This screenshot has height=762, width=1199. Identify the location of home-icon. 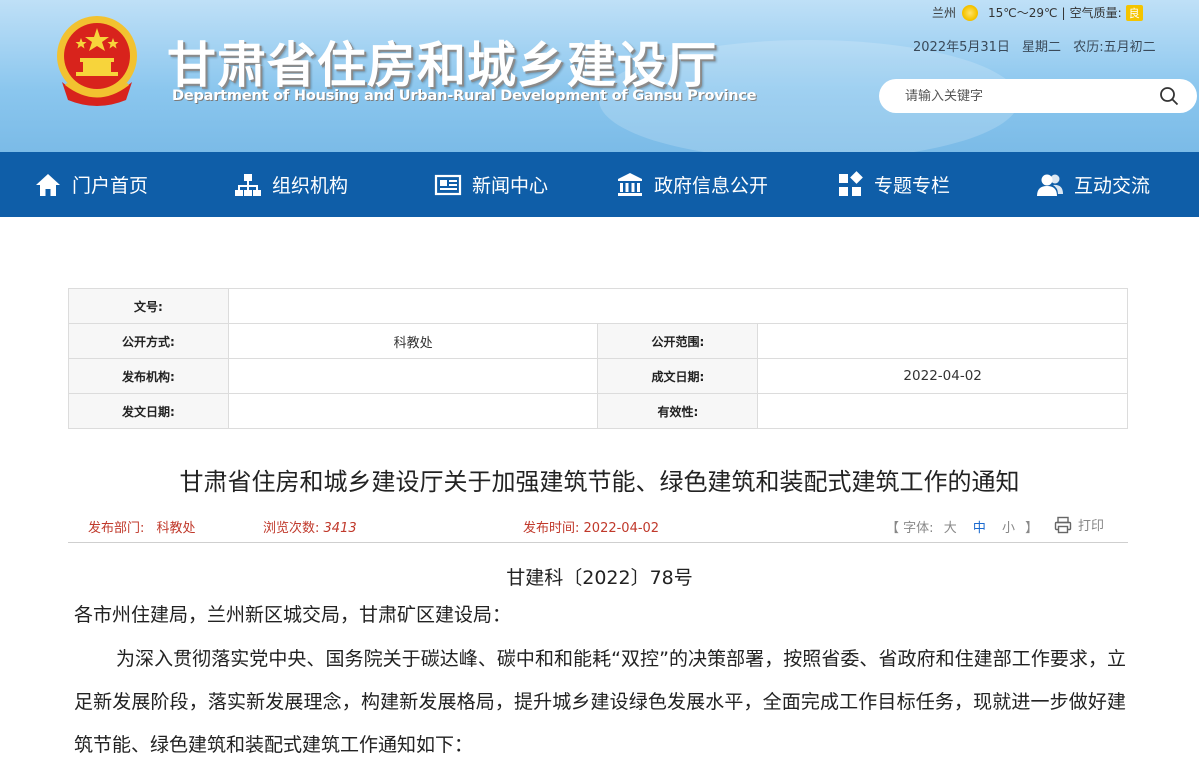
(48, 184).